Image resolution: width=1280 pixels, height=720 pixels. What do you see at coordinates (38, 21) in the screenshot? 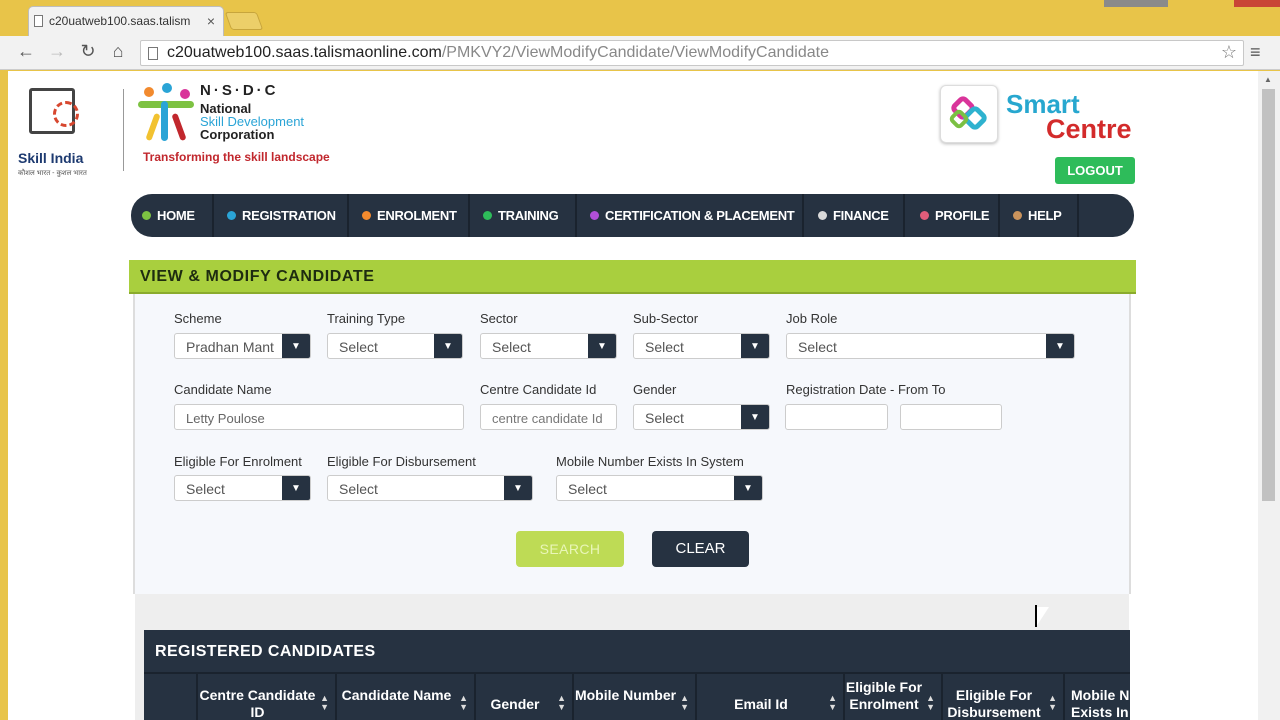
I see `page-icon` at bounding box center [38, 21].